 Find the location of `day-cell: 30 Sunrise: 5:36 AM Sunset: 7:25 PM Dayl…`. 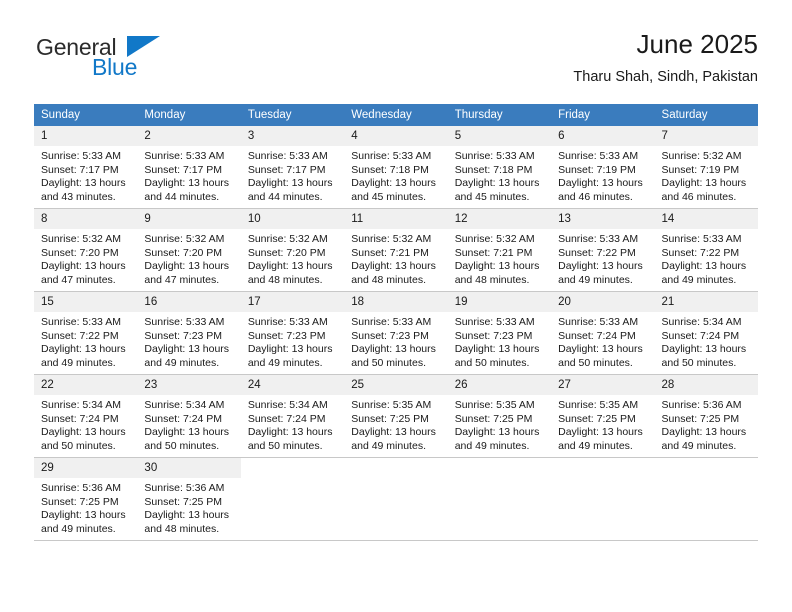

day-cell: 30 Sunrise: 5:36 AM Sunset: 7:25 PM Dayl… is located at coordinates (189, 499).